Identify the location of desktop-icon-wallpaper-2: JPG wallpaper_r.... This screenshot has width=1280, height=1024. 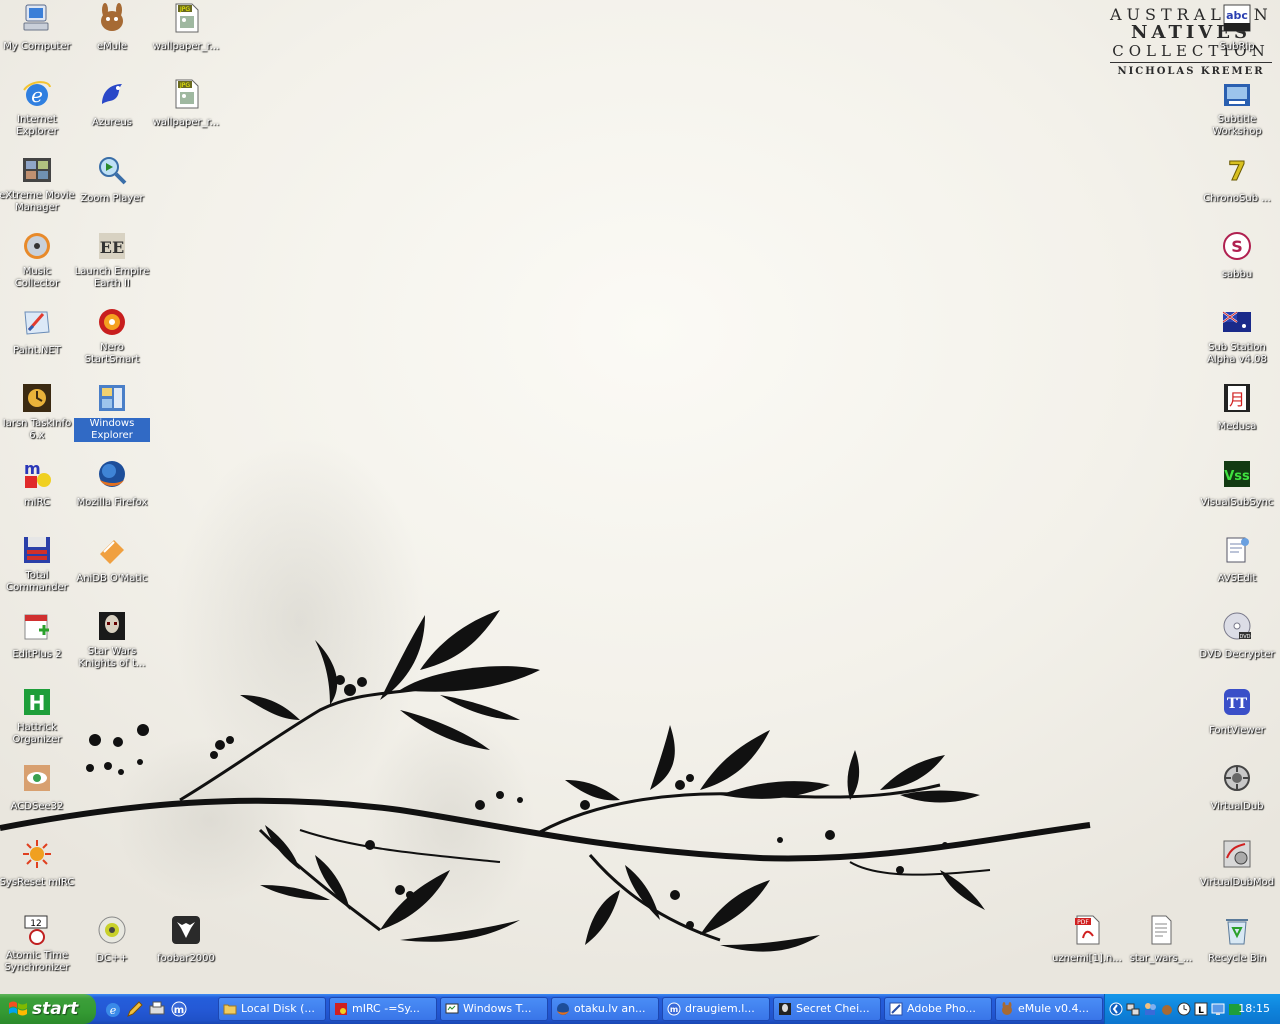
(186, 112).